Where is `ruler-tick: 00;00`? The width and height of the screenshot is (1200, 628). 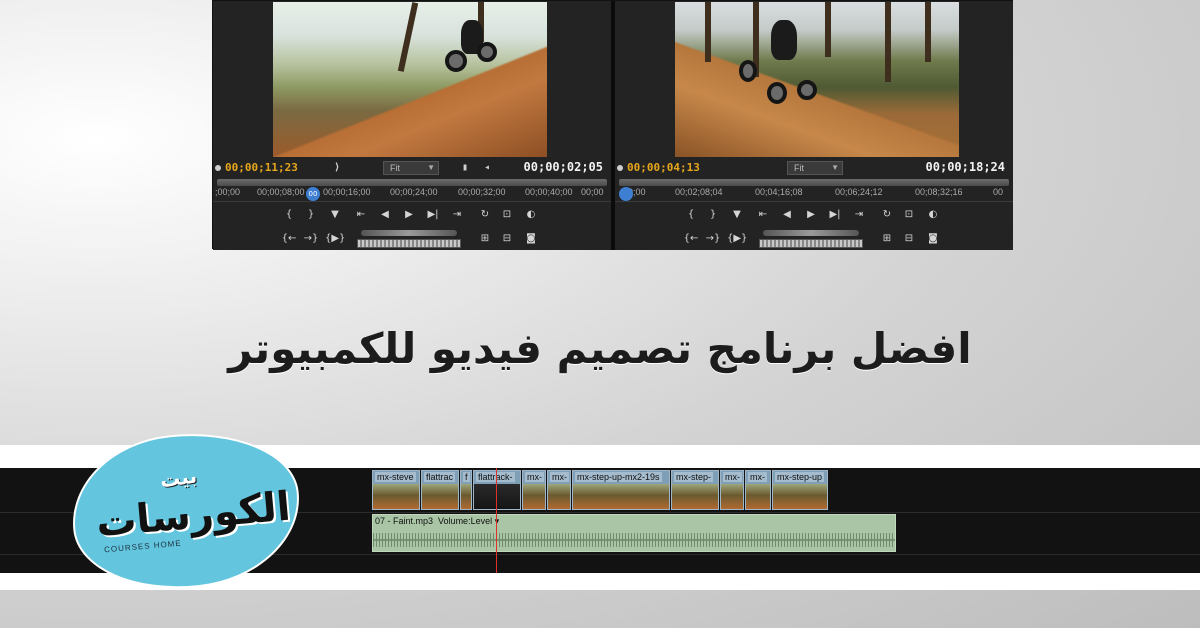
ruler-tick: 00;00 is located at coordinates (592, 192).